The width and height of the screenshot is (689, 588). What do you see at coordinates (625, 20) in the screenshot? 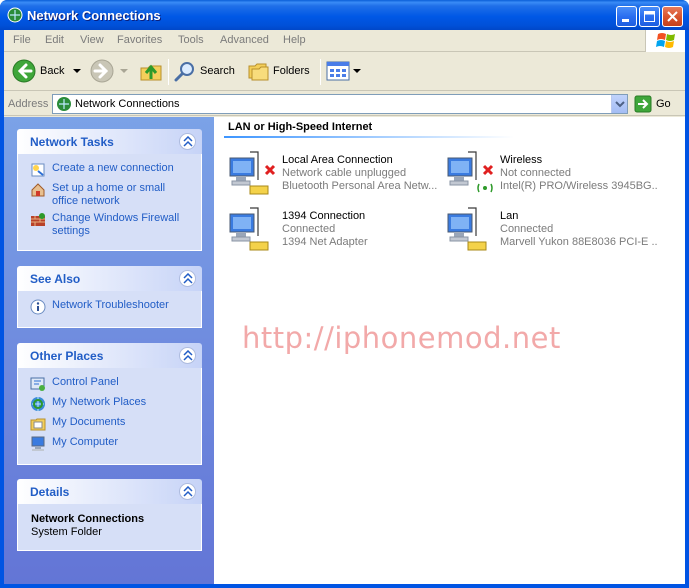
I see `minimize-icon` at bounding box center [625, 20].